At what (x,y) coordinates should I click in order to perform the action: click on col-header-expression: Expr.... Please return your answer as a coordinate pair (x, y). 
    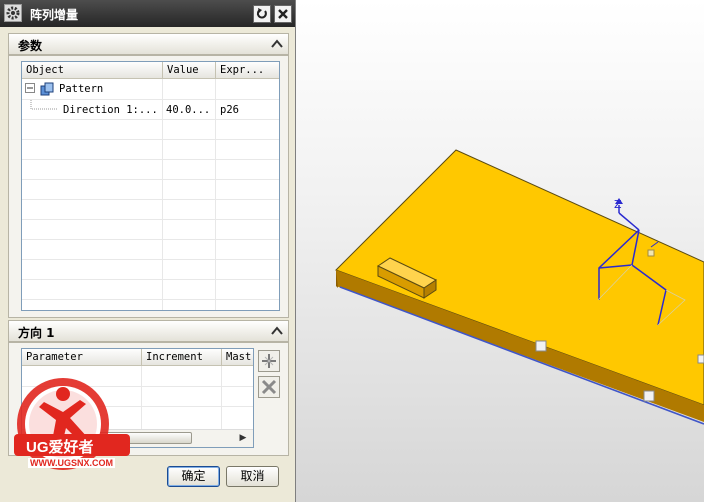
    Looking at the image, I should click on (247, 70).